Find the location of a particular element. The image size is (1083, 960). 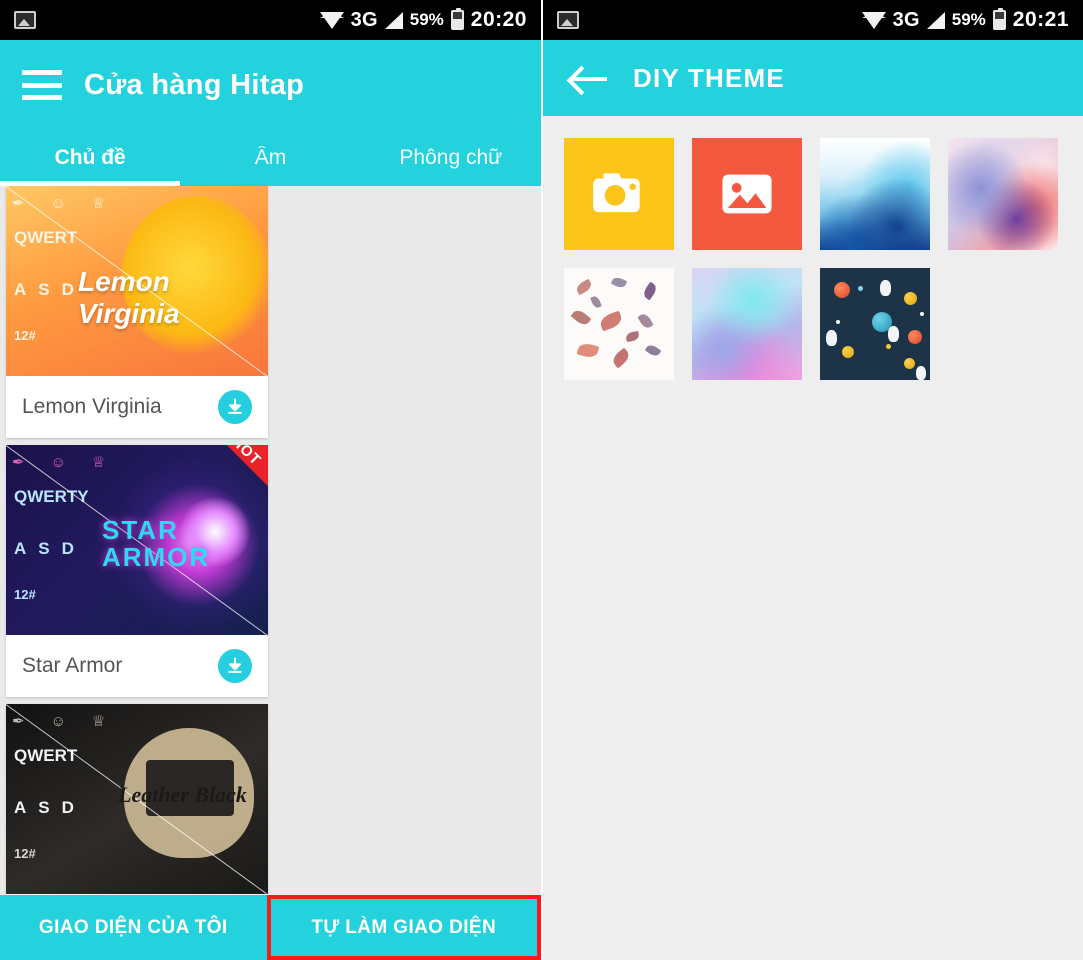

theme-thumbnail: ✒ ☺ ♕ QWERT ASD 12# Lemon Virginia is located at coordinates (137, 281).